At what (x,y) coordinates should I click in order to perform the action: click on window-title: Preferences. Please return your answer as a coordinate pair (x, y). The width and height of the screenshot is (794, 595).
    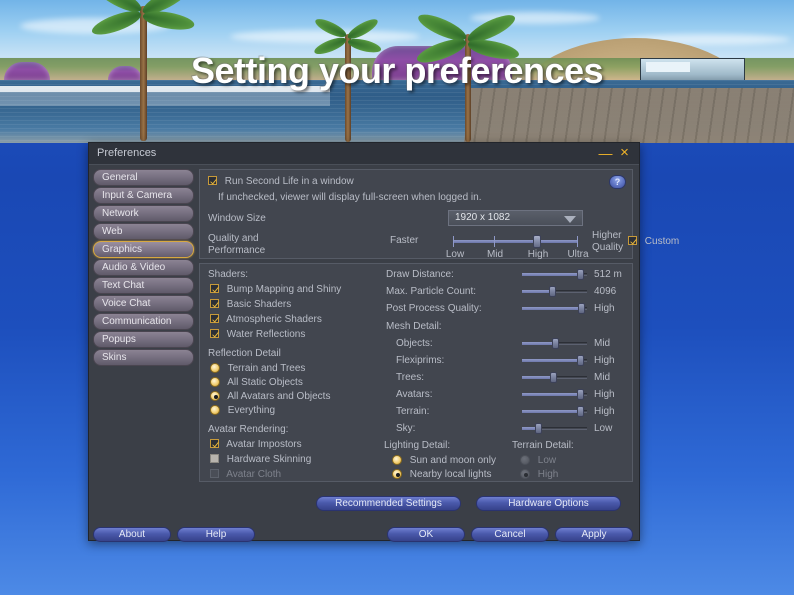
    Looking at the image, I should click on (127, 153).